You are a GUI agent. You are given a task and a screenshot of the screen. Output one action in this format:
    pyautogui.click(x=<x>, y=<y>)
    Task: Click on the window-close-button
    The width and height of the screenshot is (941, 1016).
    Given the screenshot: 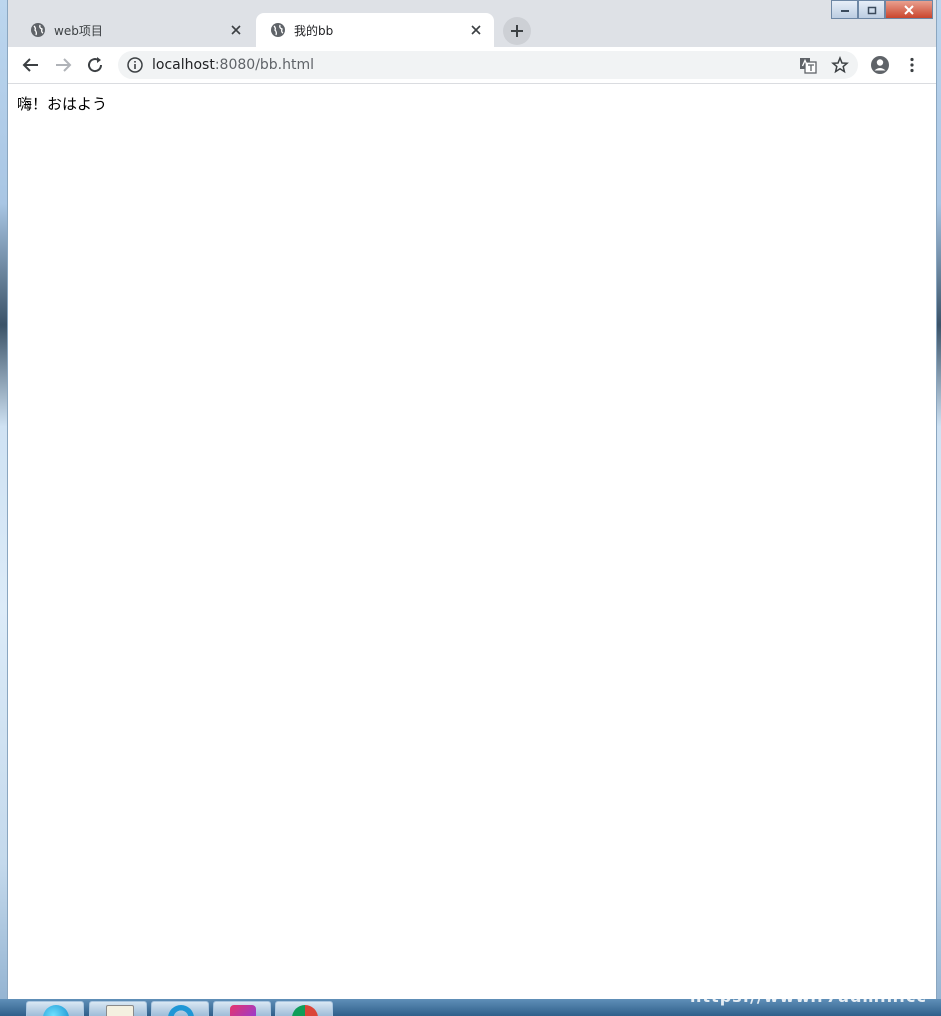 What is the action you would take?
    pyautogui.click(x=909, y=9)
    